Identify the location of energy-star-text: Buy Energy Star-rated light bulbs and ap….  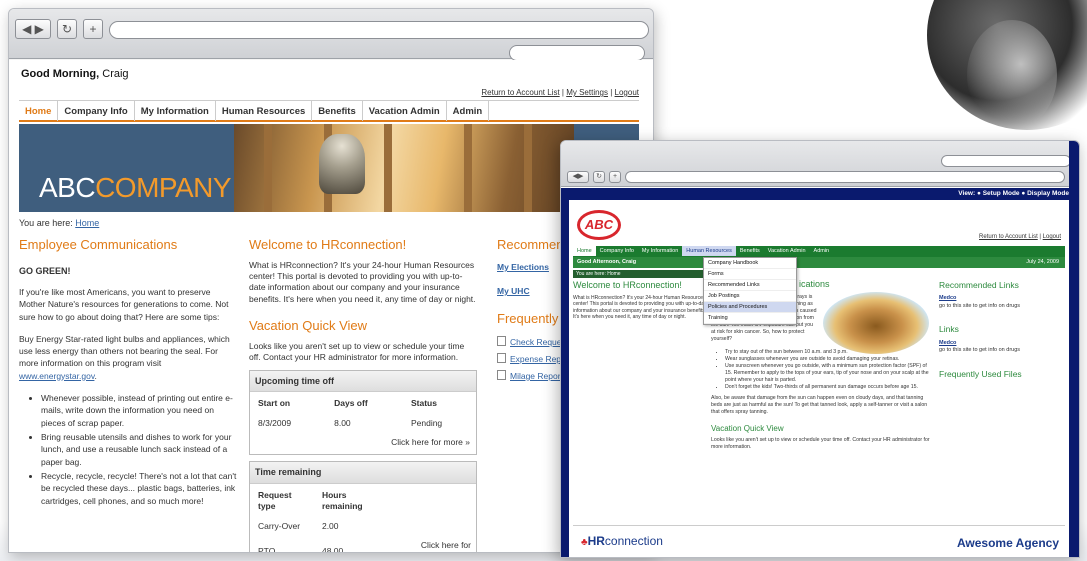
(124, 351).